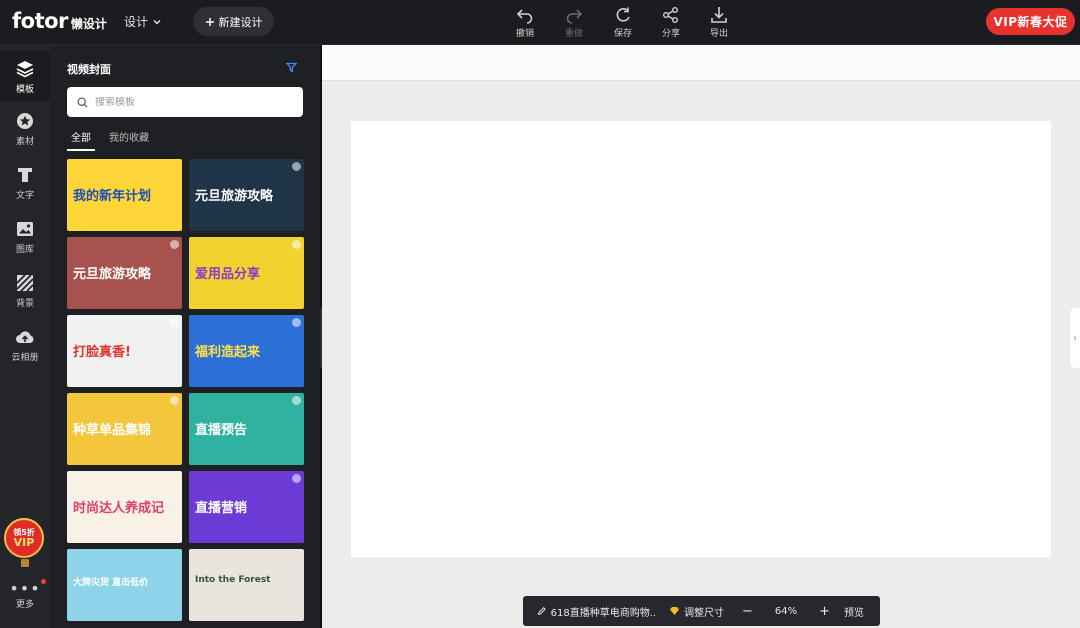 The width and height of the screenshot is (1080, 628). What do you see at coordinates (670, 15) in the screenshot?
I see `share-icon` at bounding box center [670, 15].